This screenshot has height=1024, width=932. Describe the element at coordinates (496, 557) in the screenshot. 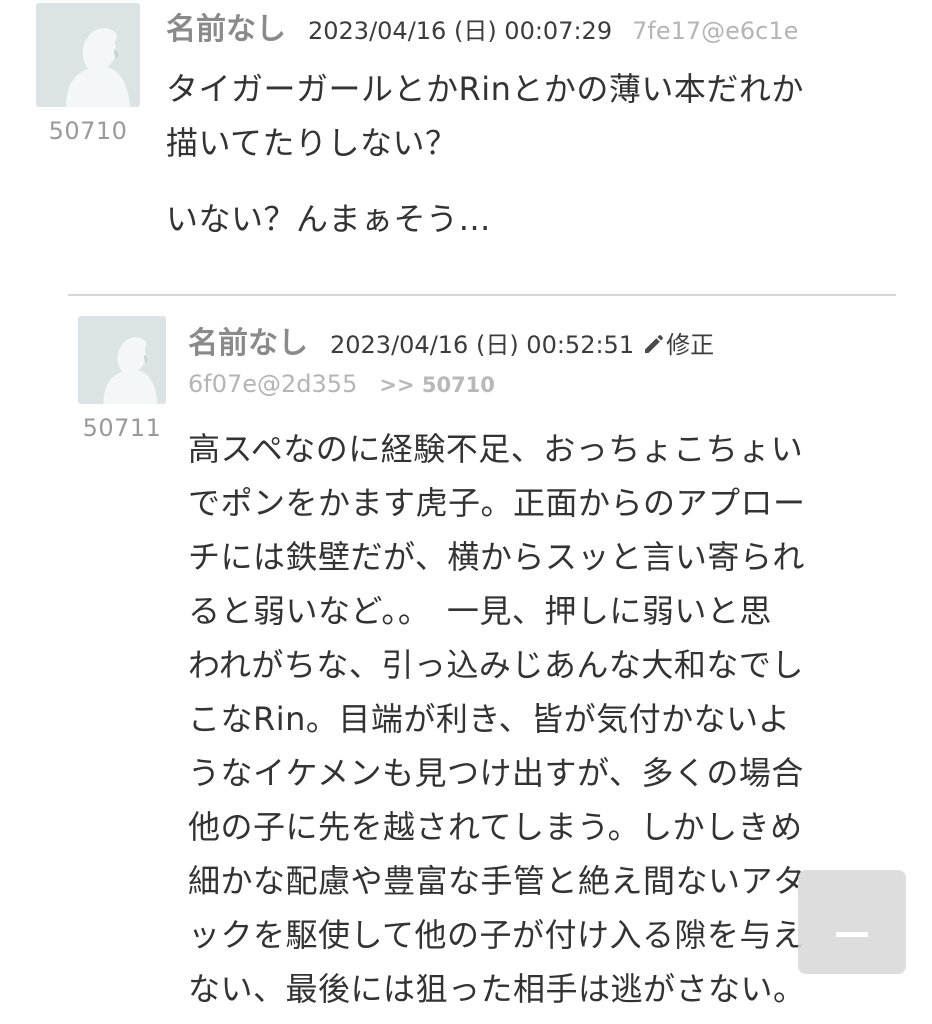

I see `body-line: チには鉄壁だが、横からスッと言い寄られ` at that location.